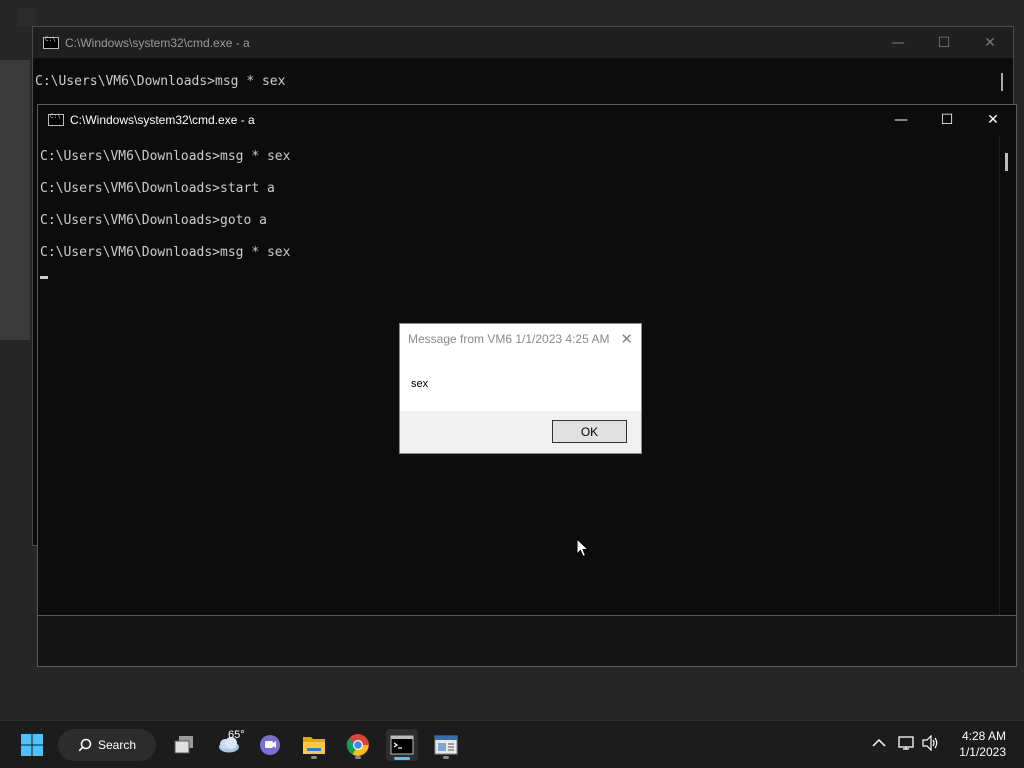  What do you see at coordinates (527, 641) in the screenshot?
I see `console-lower-area` at bounding box center [527, 641].